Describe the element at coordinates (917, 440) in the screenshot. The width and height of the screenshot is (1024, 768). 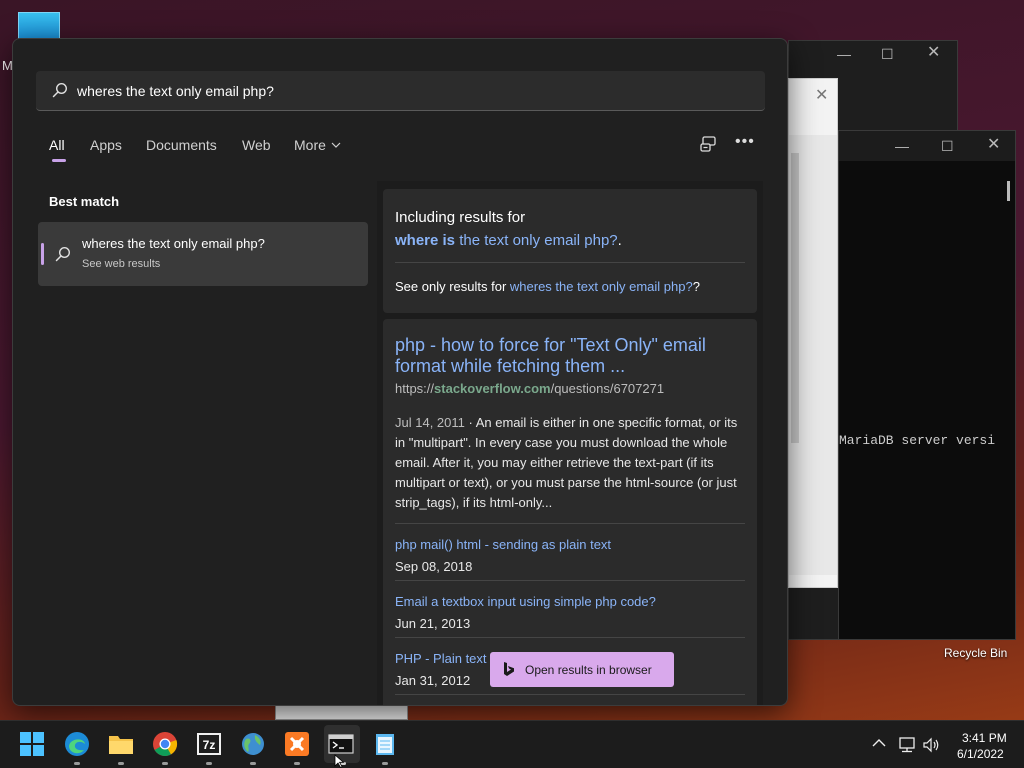
I see `console-output: MariaDB server versi` at that location.